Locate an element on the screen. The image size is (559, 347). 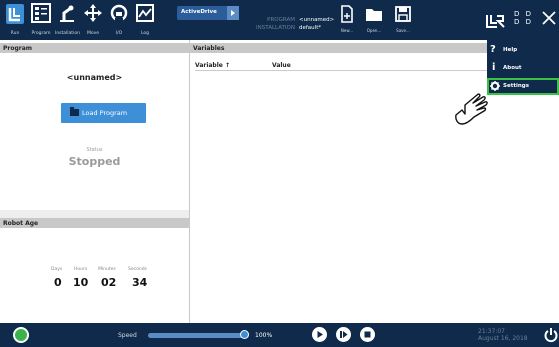
bottom-bar: Speed 100% 21:37:07 August 16, 2018 is located at coordinates (279, 335).